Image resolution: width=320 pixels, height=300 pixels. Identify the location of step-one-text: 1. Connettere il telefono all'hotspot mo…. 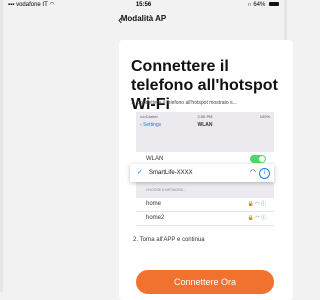
(184, 103).